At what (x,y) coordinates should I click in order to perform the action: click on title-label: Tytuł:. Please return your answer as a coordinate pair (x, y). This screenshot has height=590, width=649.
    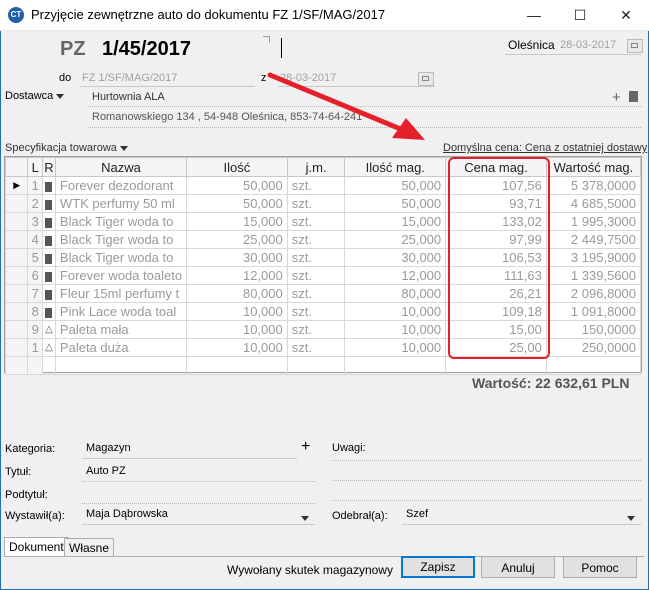
    Looking at the image, I should click on (18, 472).